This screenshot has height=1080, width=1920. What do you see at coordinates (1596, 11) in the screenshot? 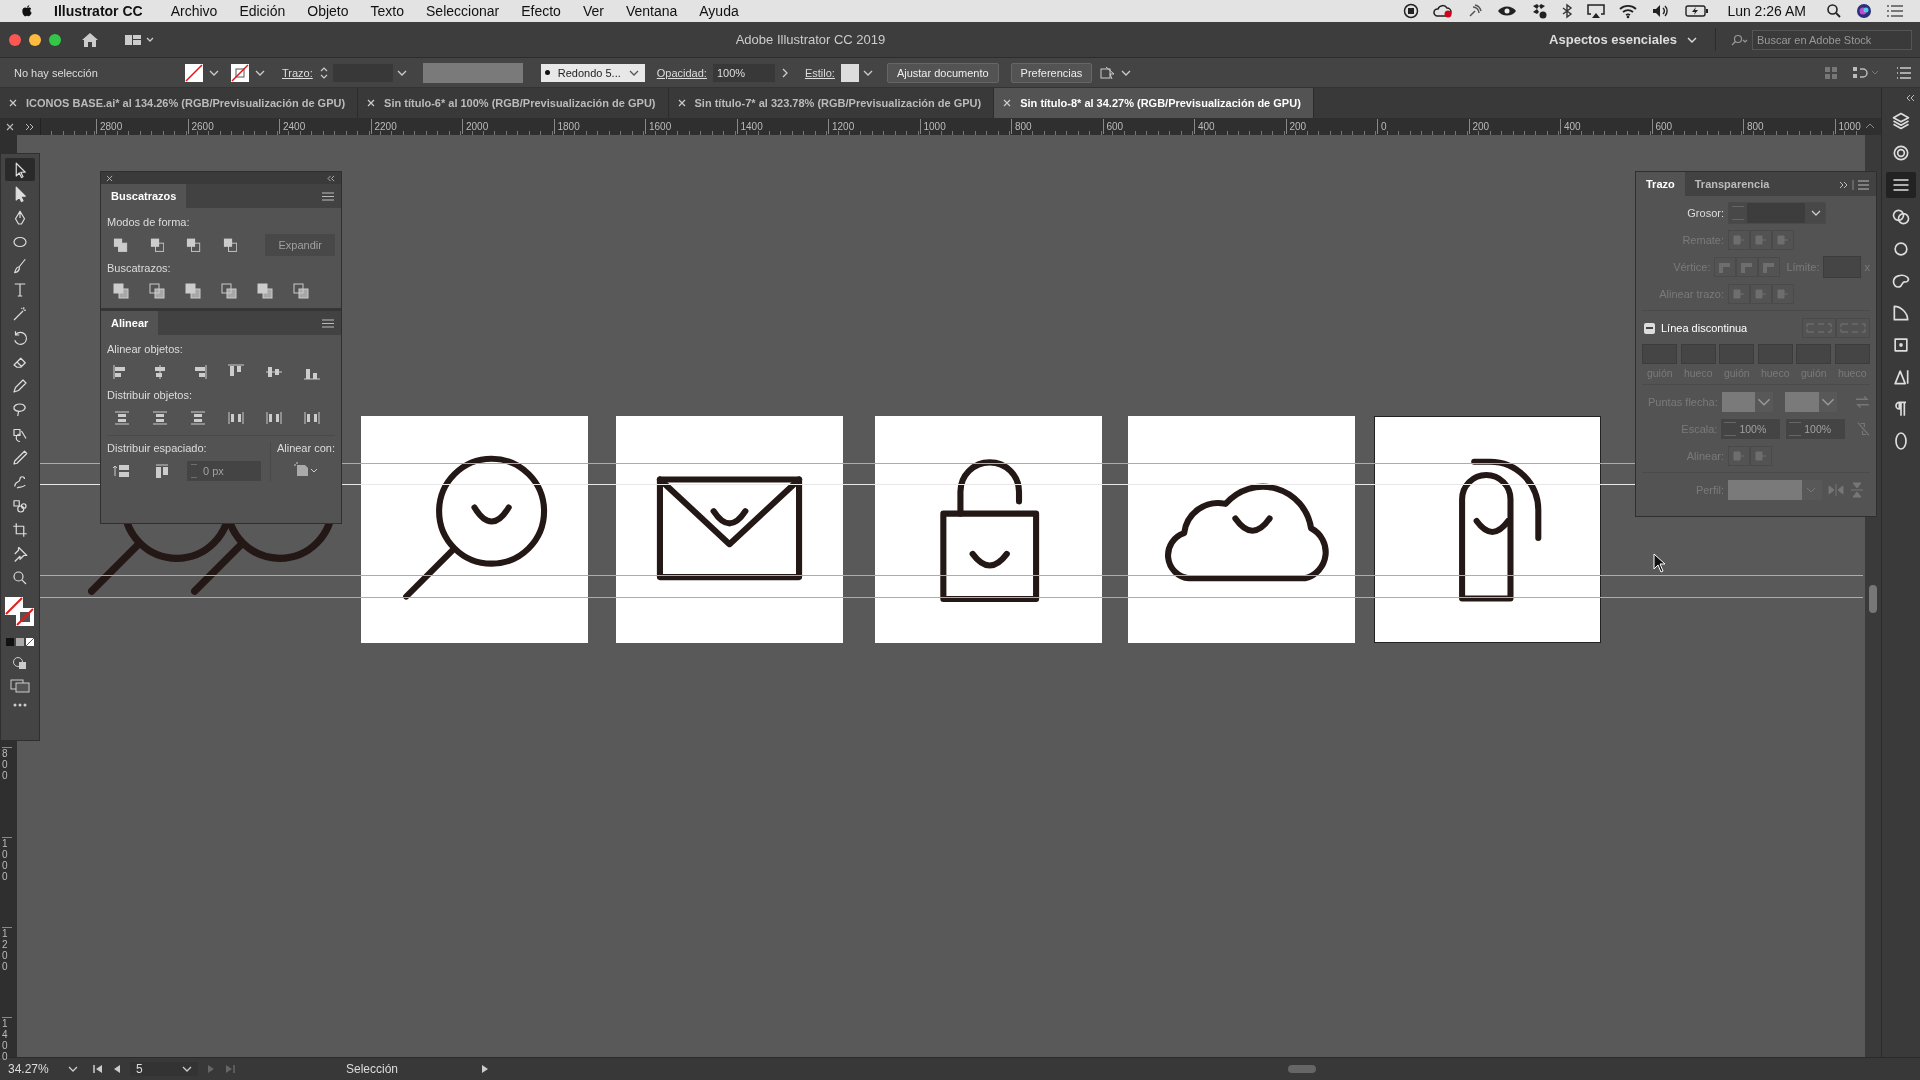
I see `airplay-icon` at bounding box center [1596, 11].